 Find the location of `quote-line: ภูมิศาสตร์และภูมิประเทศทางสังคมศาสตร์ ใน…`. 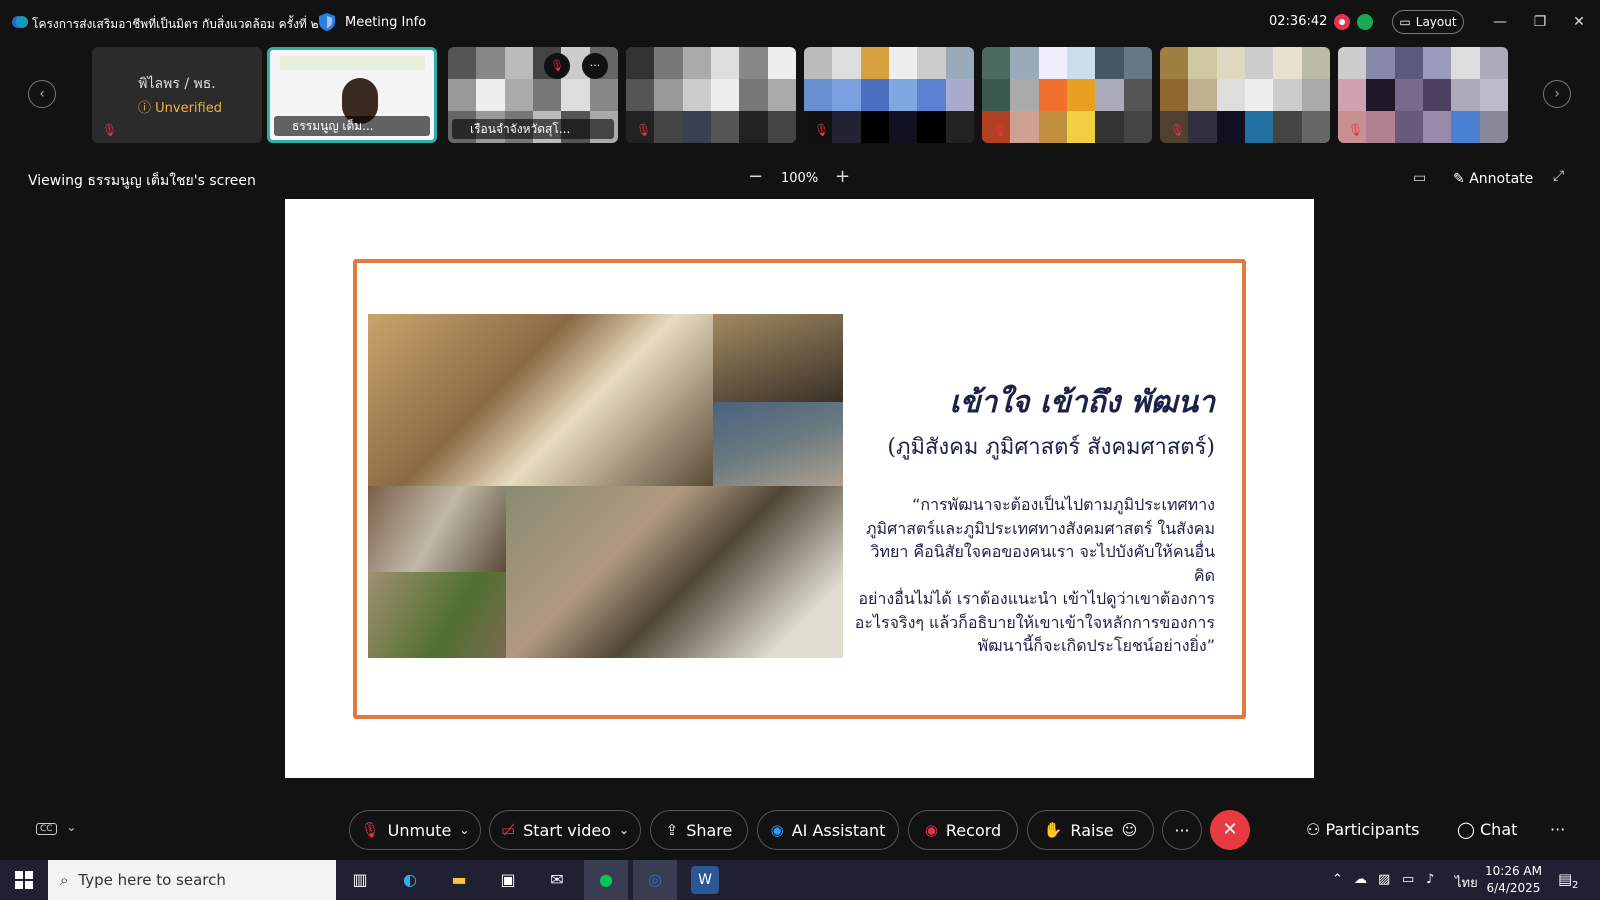

quote-line: ภูมิศาสตร์และภูมิประเทศทางสังคมศาสตร์ ใน… is located at coordinates (1040, 528).